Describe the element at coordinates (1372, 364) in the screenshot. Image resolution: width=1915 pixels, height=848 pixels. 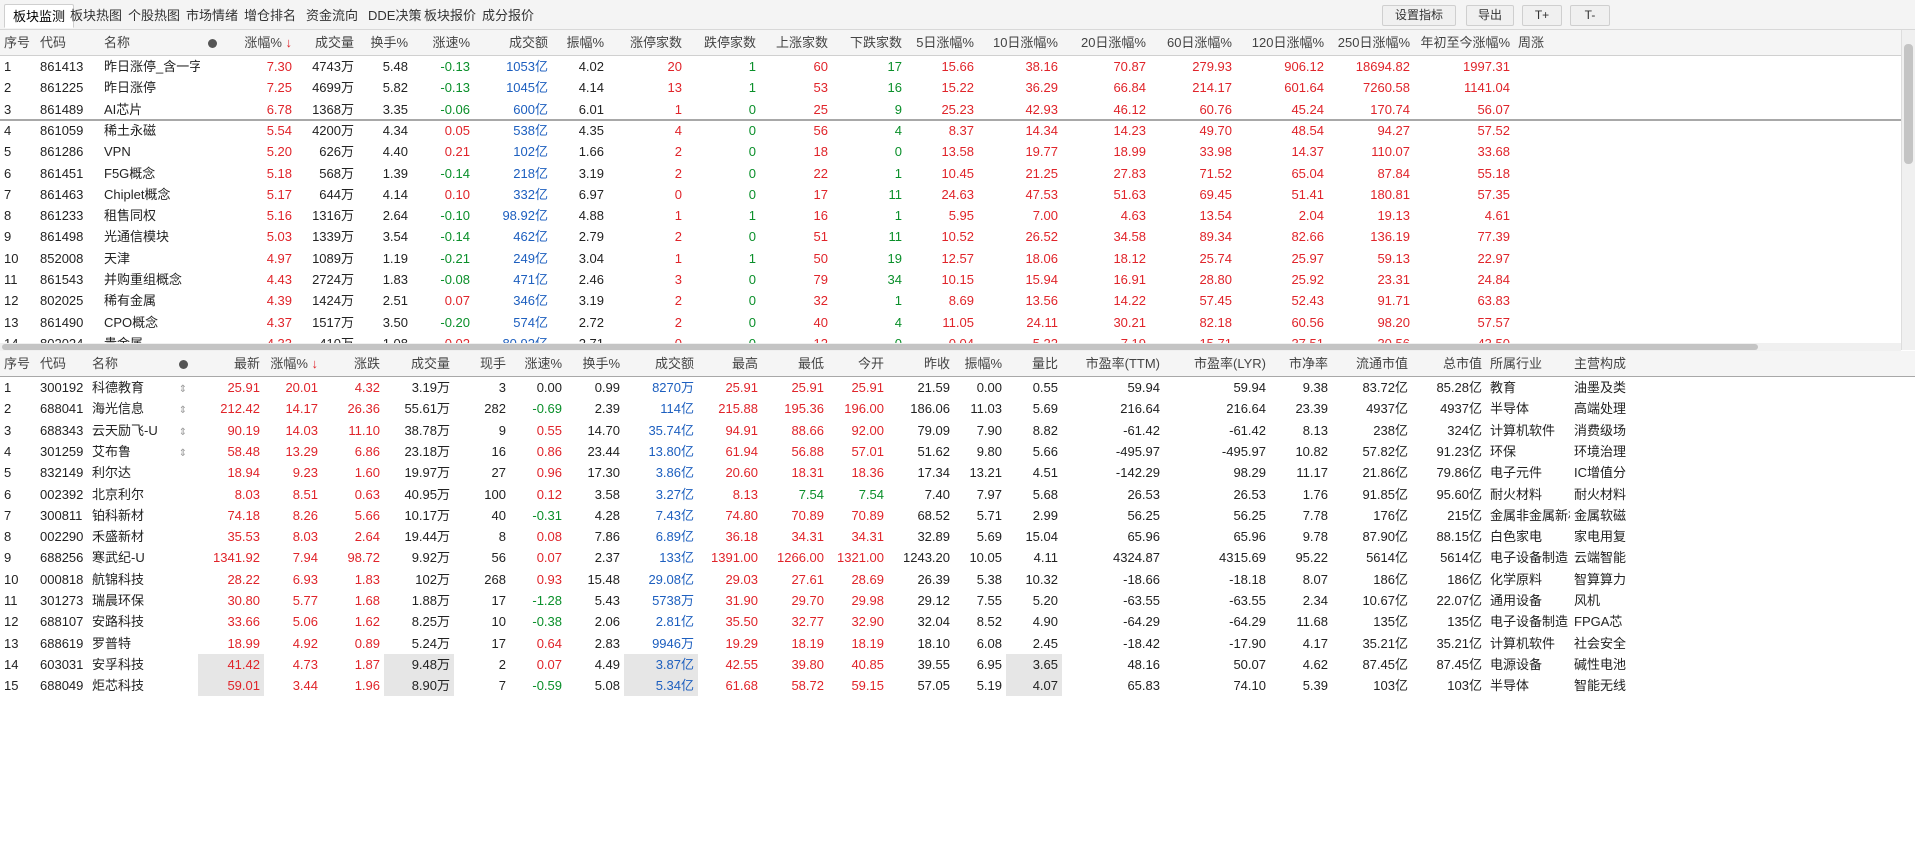
I see `stock-col-header-21: 流通市值` at that location.